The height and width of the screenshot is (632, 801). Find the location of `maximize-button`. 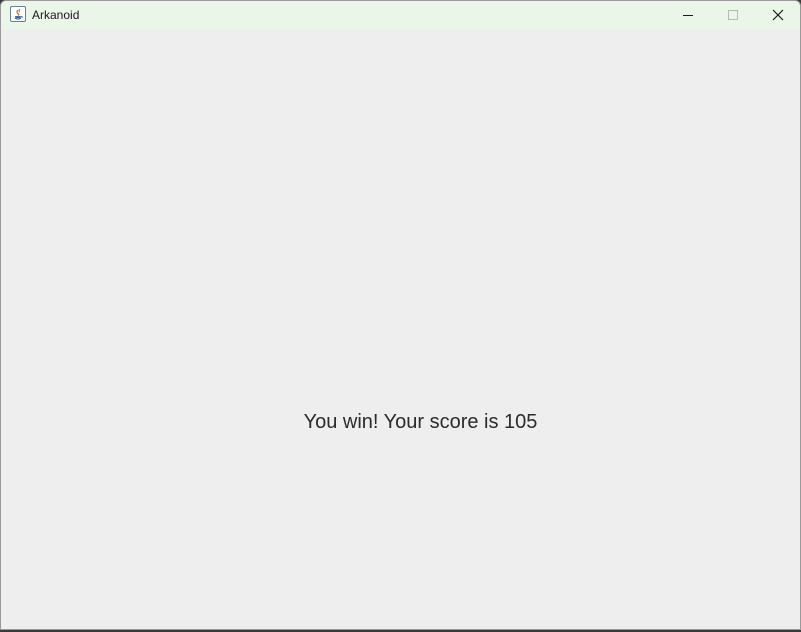

maximize-button is located at coordinates (733, 15).